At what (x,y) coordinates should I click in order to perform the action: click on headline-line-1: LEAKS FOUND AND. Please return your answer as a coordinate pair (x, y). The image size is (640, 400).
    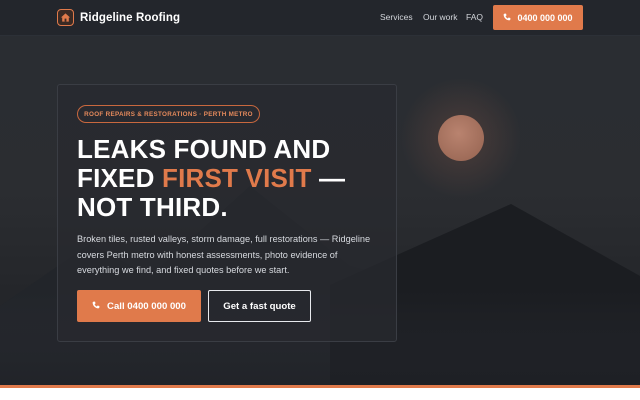
    Looking at the image, I should click on (204, 149).